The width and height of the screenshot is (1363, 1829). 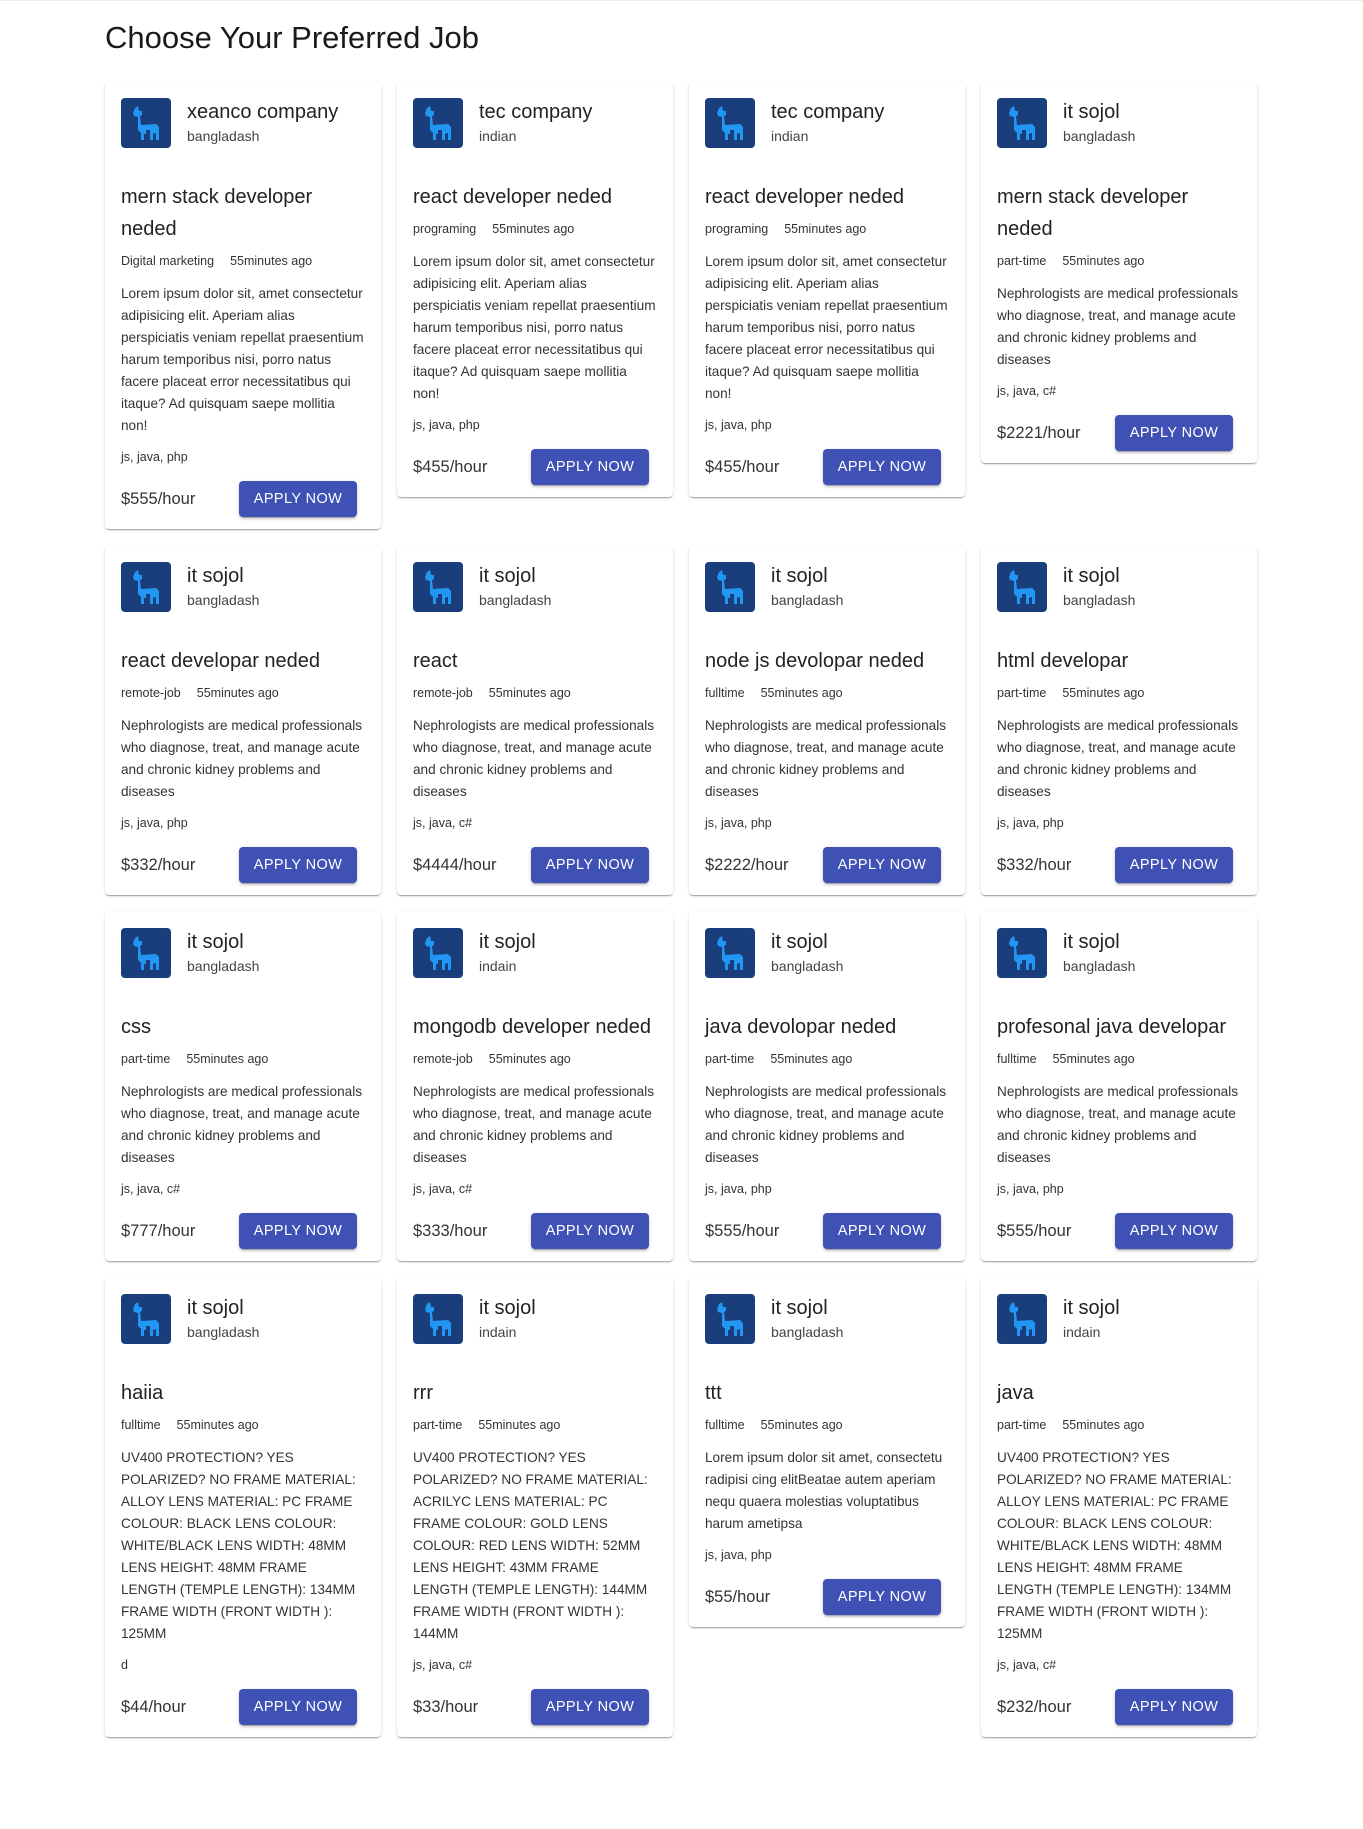 I want to click on company-name: tec company, so click(x=536, y=112).